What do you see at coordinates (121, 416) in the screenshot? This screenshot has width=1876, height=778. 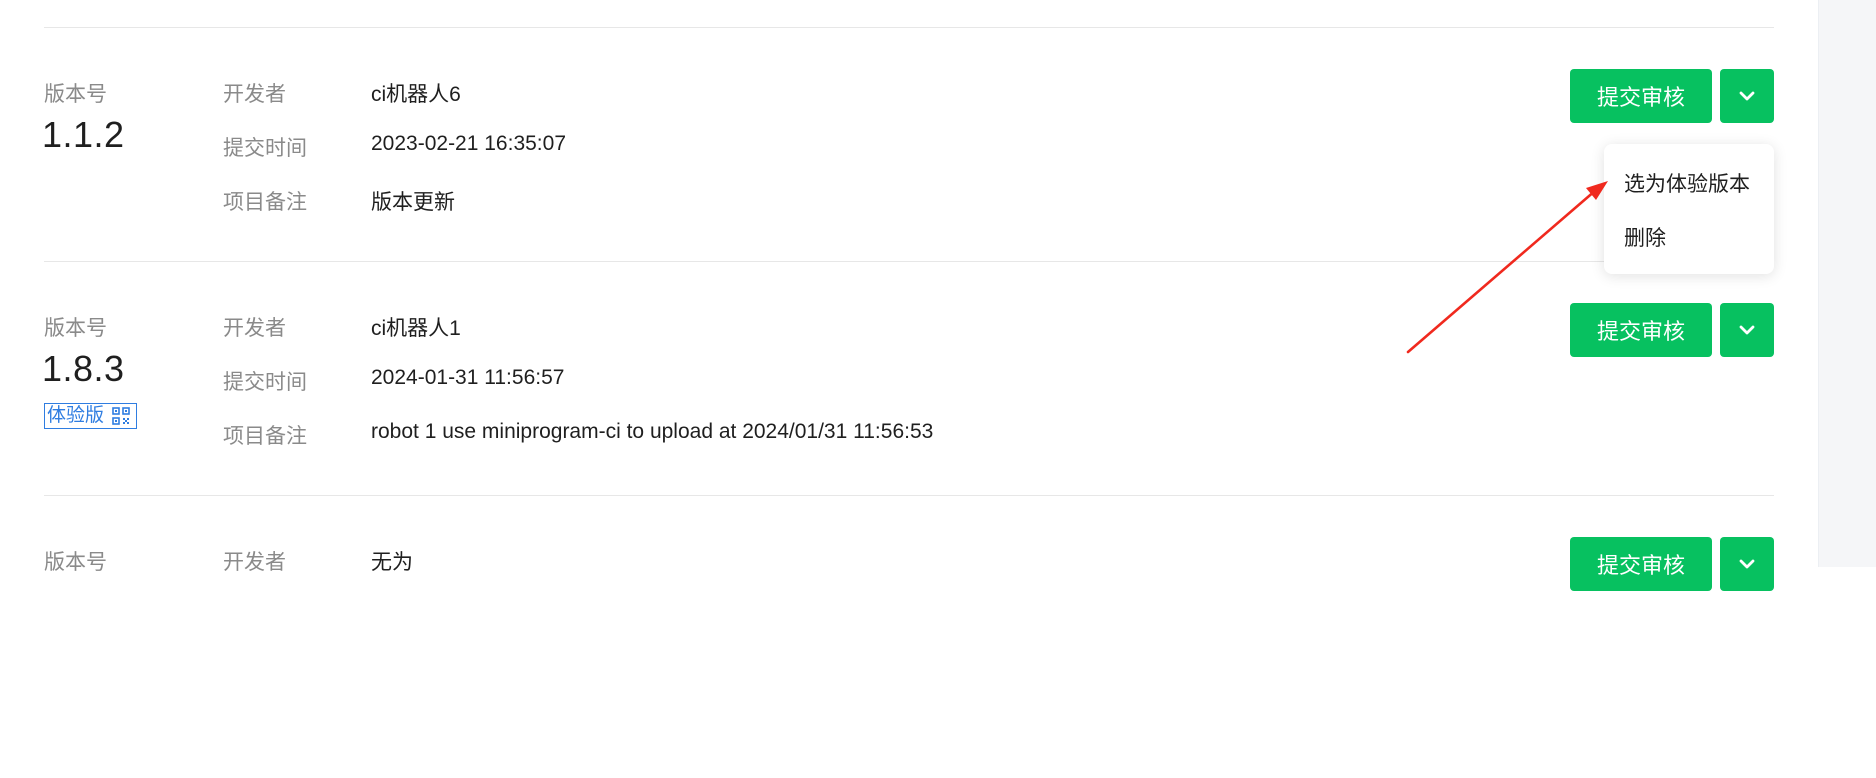 I see `qr-code-icon` at bounding box center [121, 416].